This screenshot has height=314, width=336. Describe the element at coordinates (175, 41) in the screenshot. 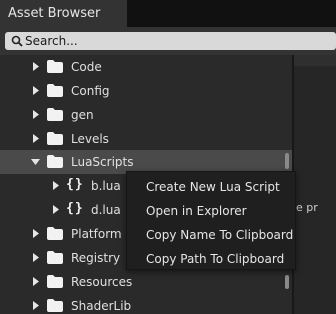

I see `search-input` at that location.